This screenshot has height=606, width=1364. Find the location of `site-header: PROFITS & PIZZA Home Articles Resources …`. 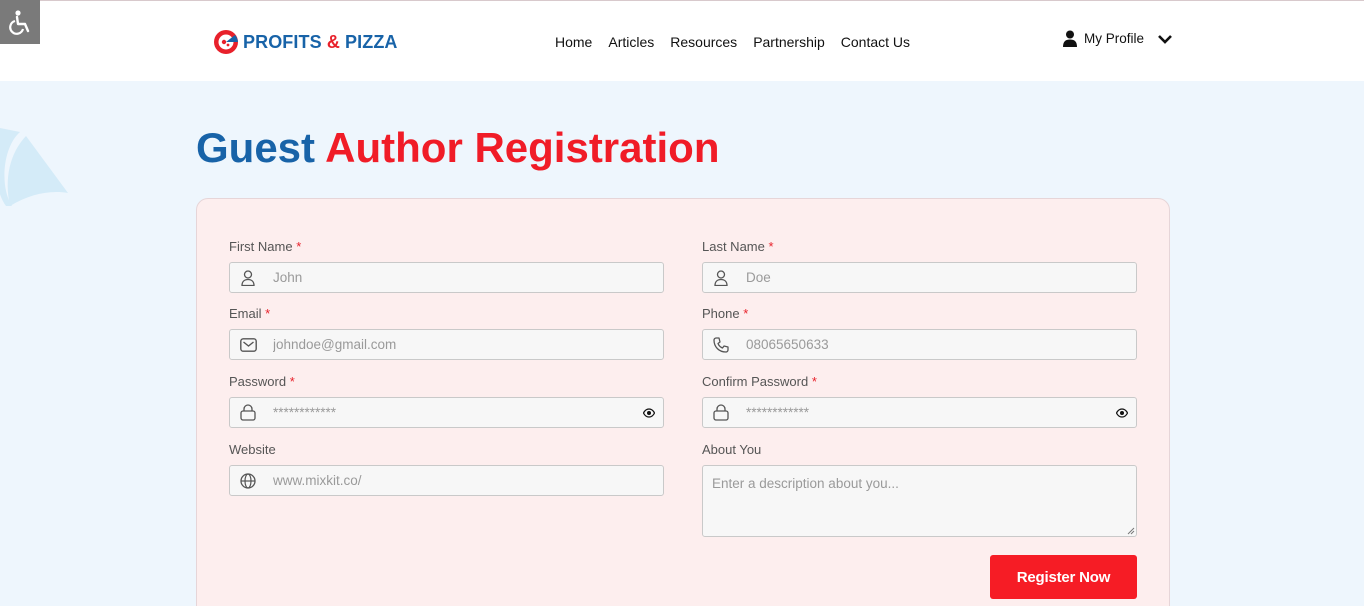

site-header: PROFITS & PIZZA Home Articles Resources … is located at coordinates (682, 41).